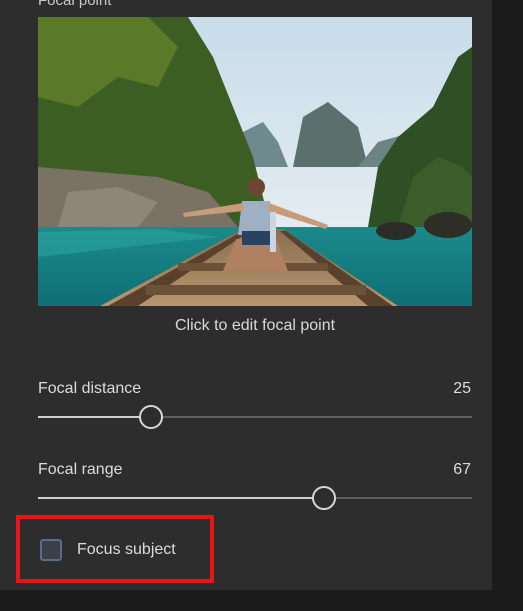 This screenshot has height=611, width=523. What do you see at coordinates (255, 417) in the screenshot?
I see `focal-distance-slider` at bounding box center [255, 417].